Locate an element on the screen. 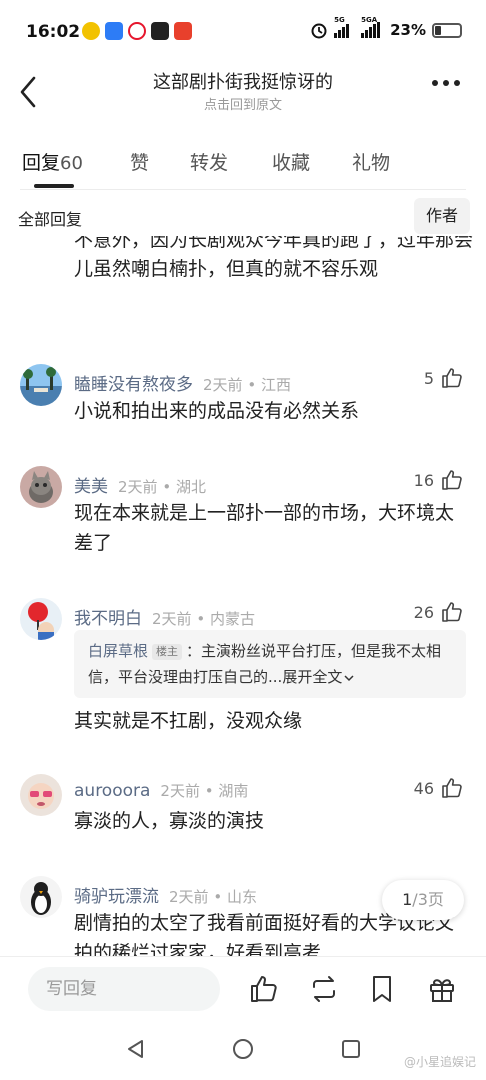  like-count: 16 is located at coordinates (423, 480).